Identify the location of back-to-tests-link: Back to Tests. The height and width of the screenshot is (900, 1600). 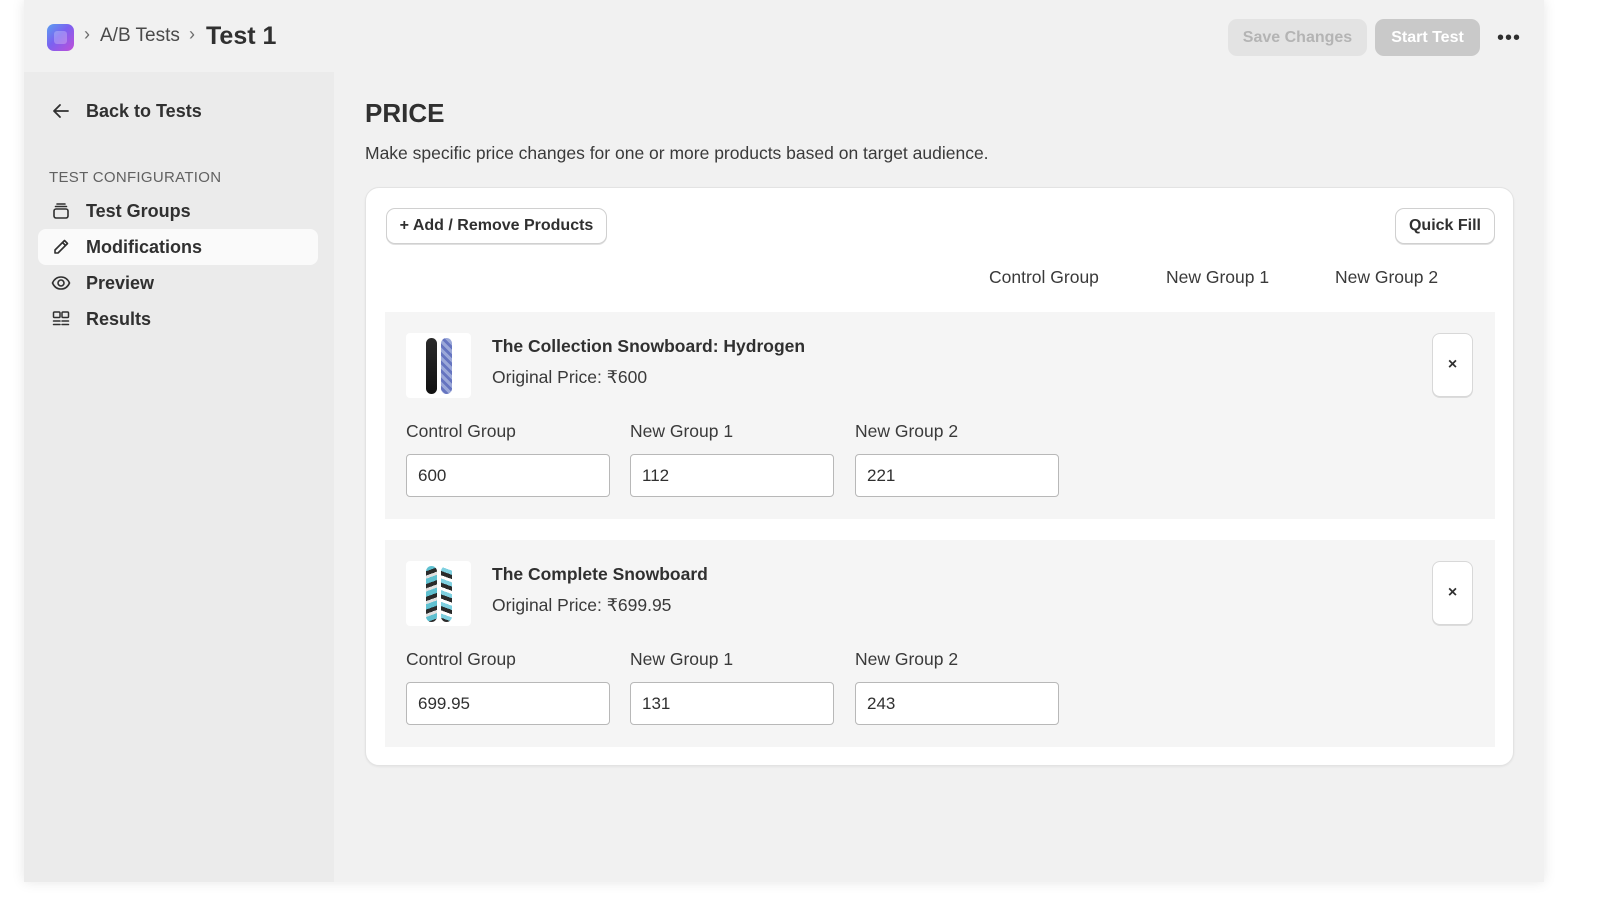
(126, 111).